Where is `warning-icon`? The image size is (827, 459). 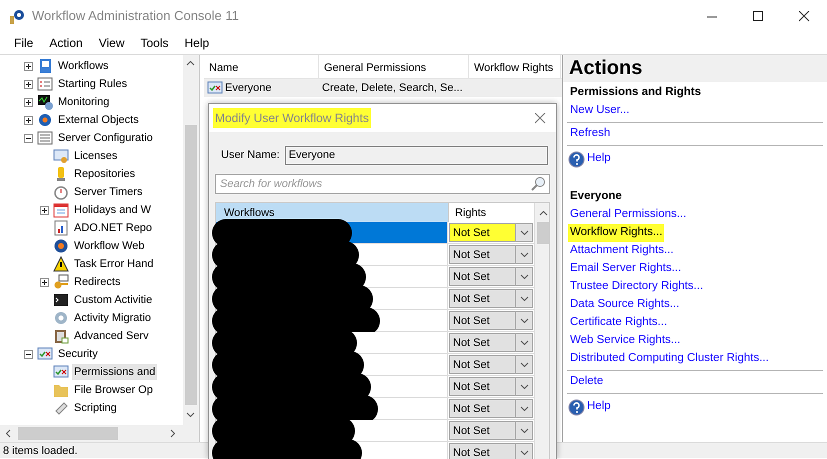 warning-icon is located at coordinates (61, 264).